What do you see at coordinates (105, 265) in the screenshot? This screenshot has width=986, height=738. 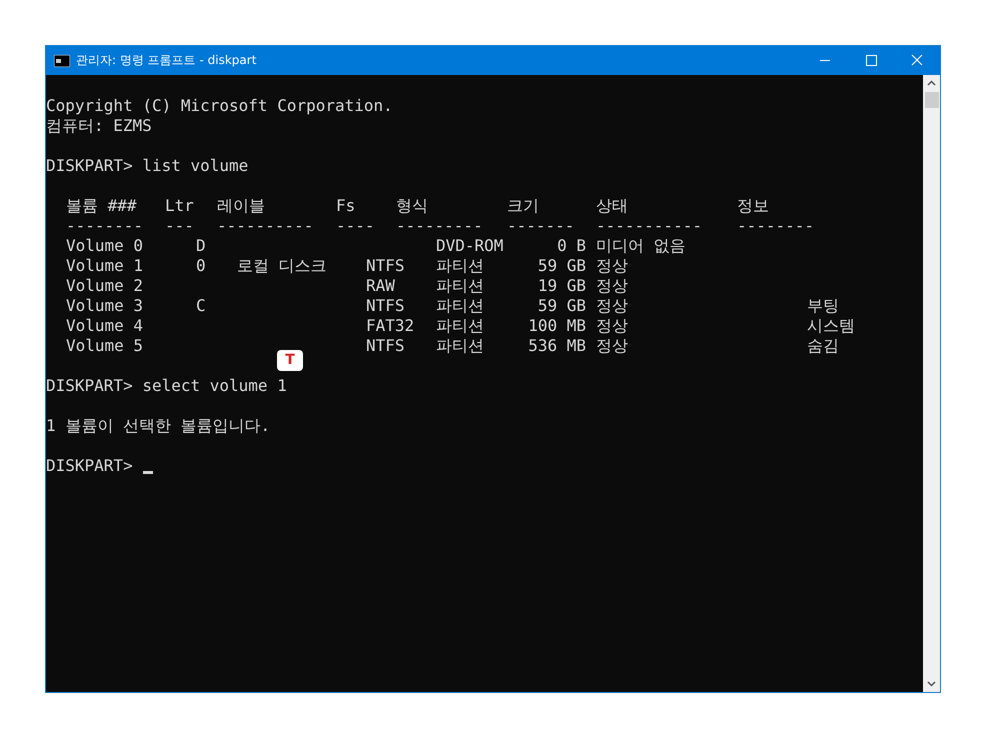 I see `table-cell: Volume 1` at bounding box center [105, 265].